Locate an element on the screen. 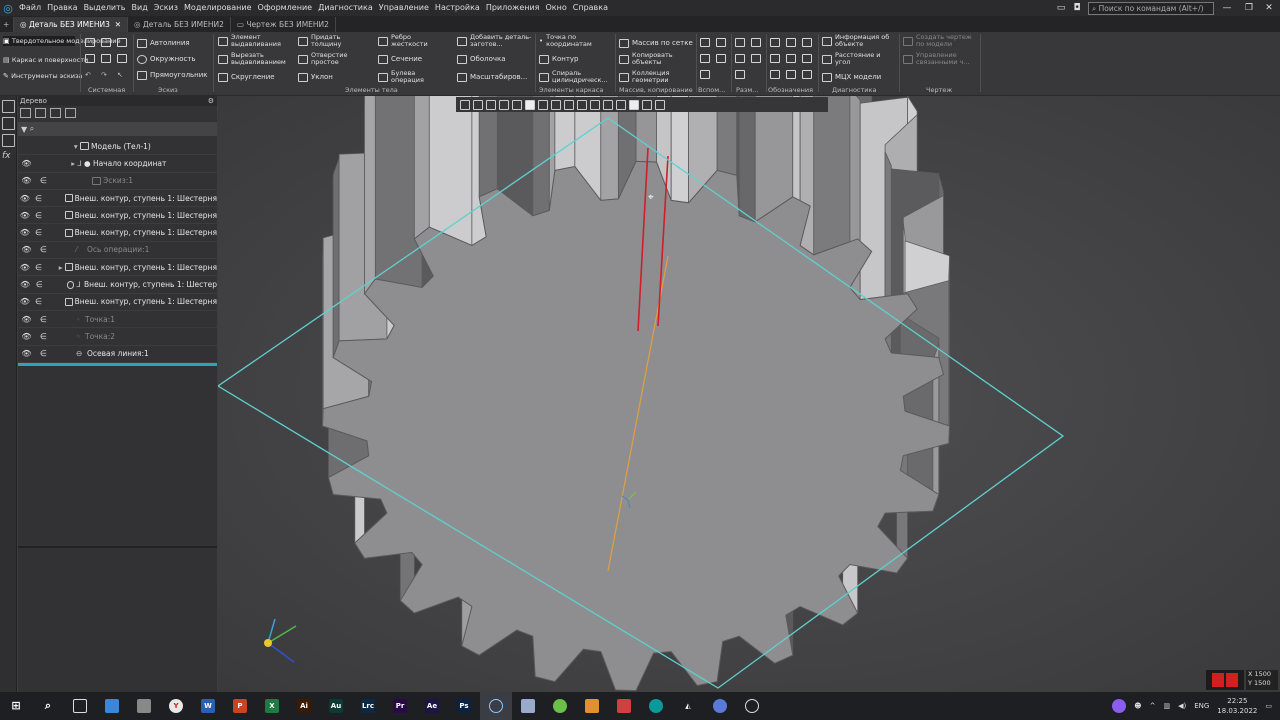 The image size is (1280, 720). minimize-button: — is located at coordinates (1227, 8).